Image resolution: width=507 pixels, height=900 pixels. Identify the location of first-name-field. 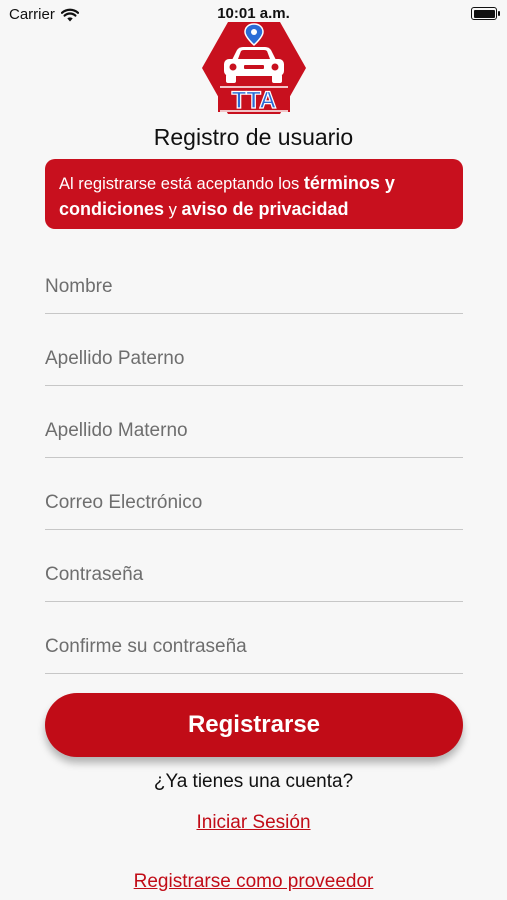
(254, 285).